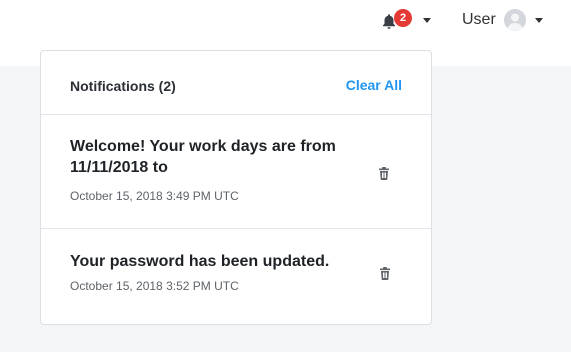  I want to click on notifications-header: Notifications (2) Clear All, so click(236, 83).